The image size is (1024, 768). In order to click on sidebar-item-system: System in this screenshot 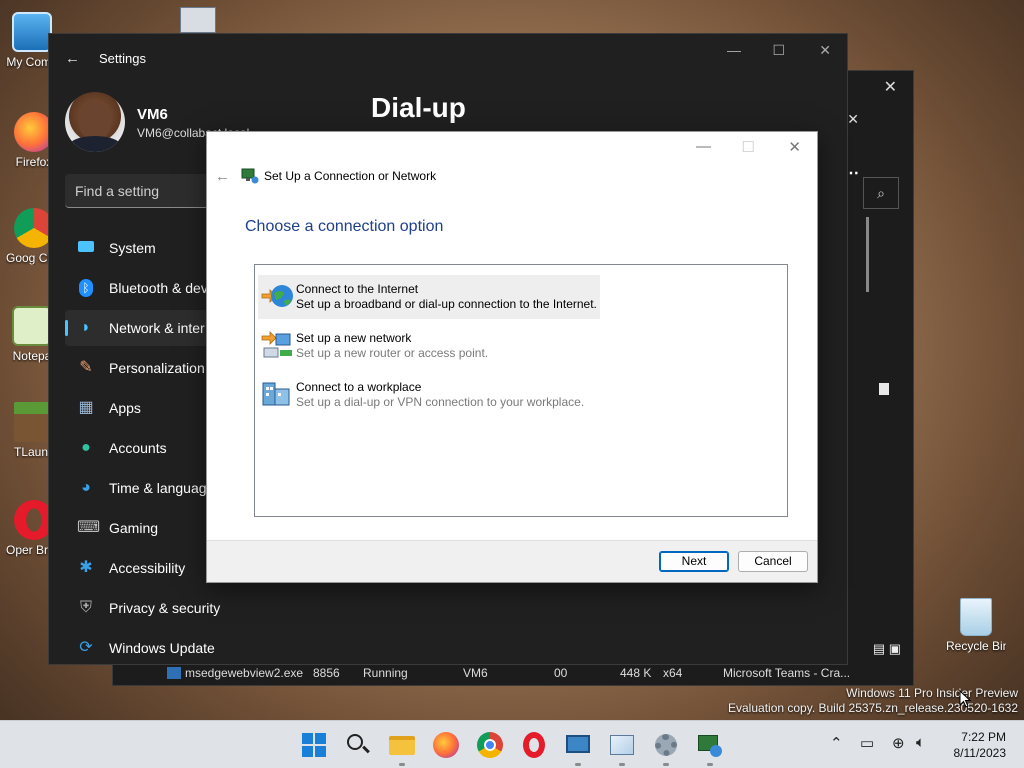, I will do `click(145, 248)`.